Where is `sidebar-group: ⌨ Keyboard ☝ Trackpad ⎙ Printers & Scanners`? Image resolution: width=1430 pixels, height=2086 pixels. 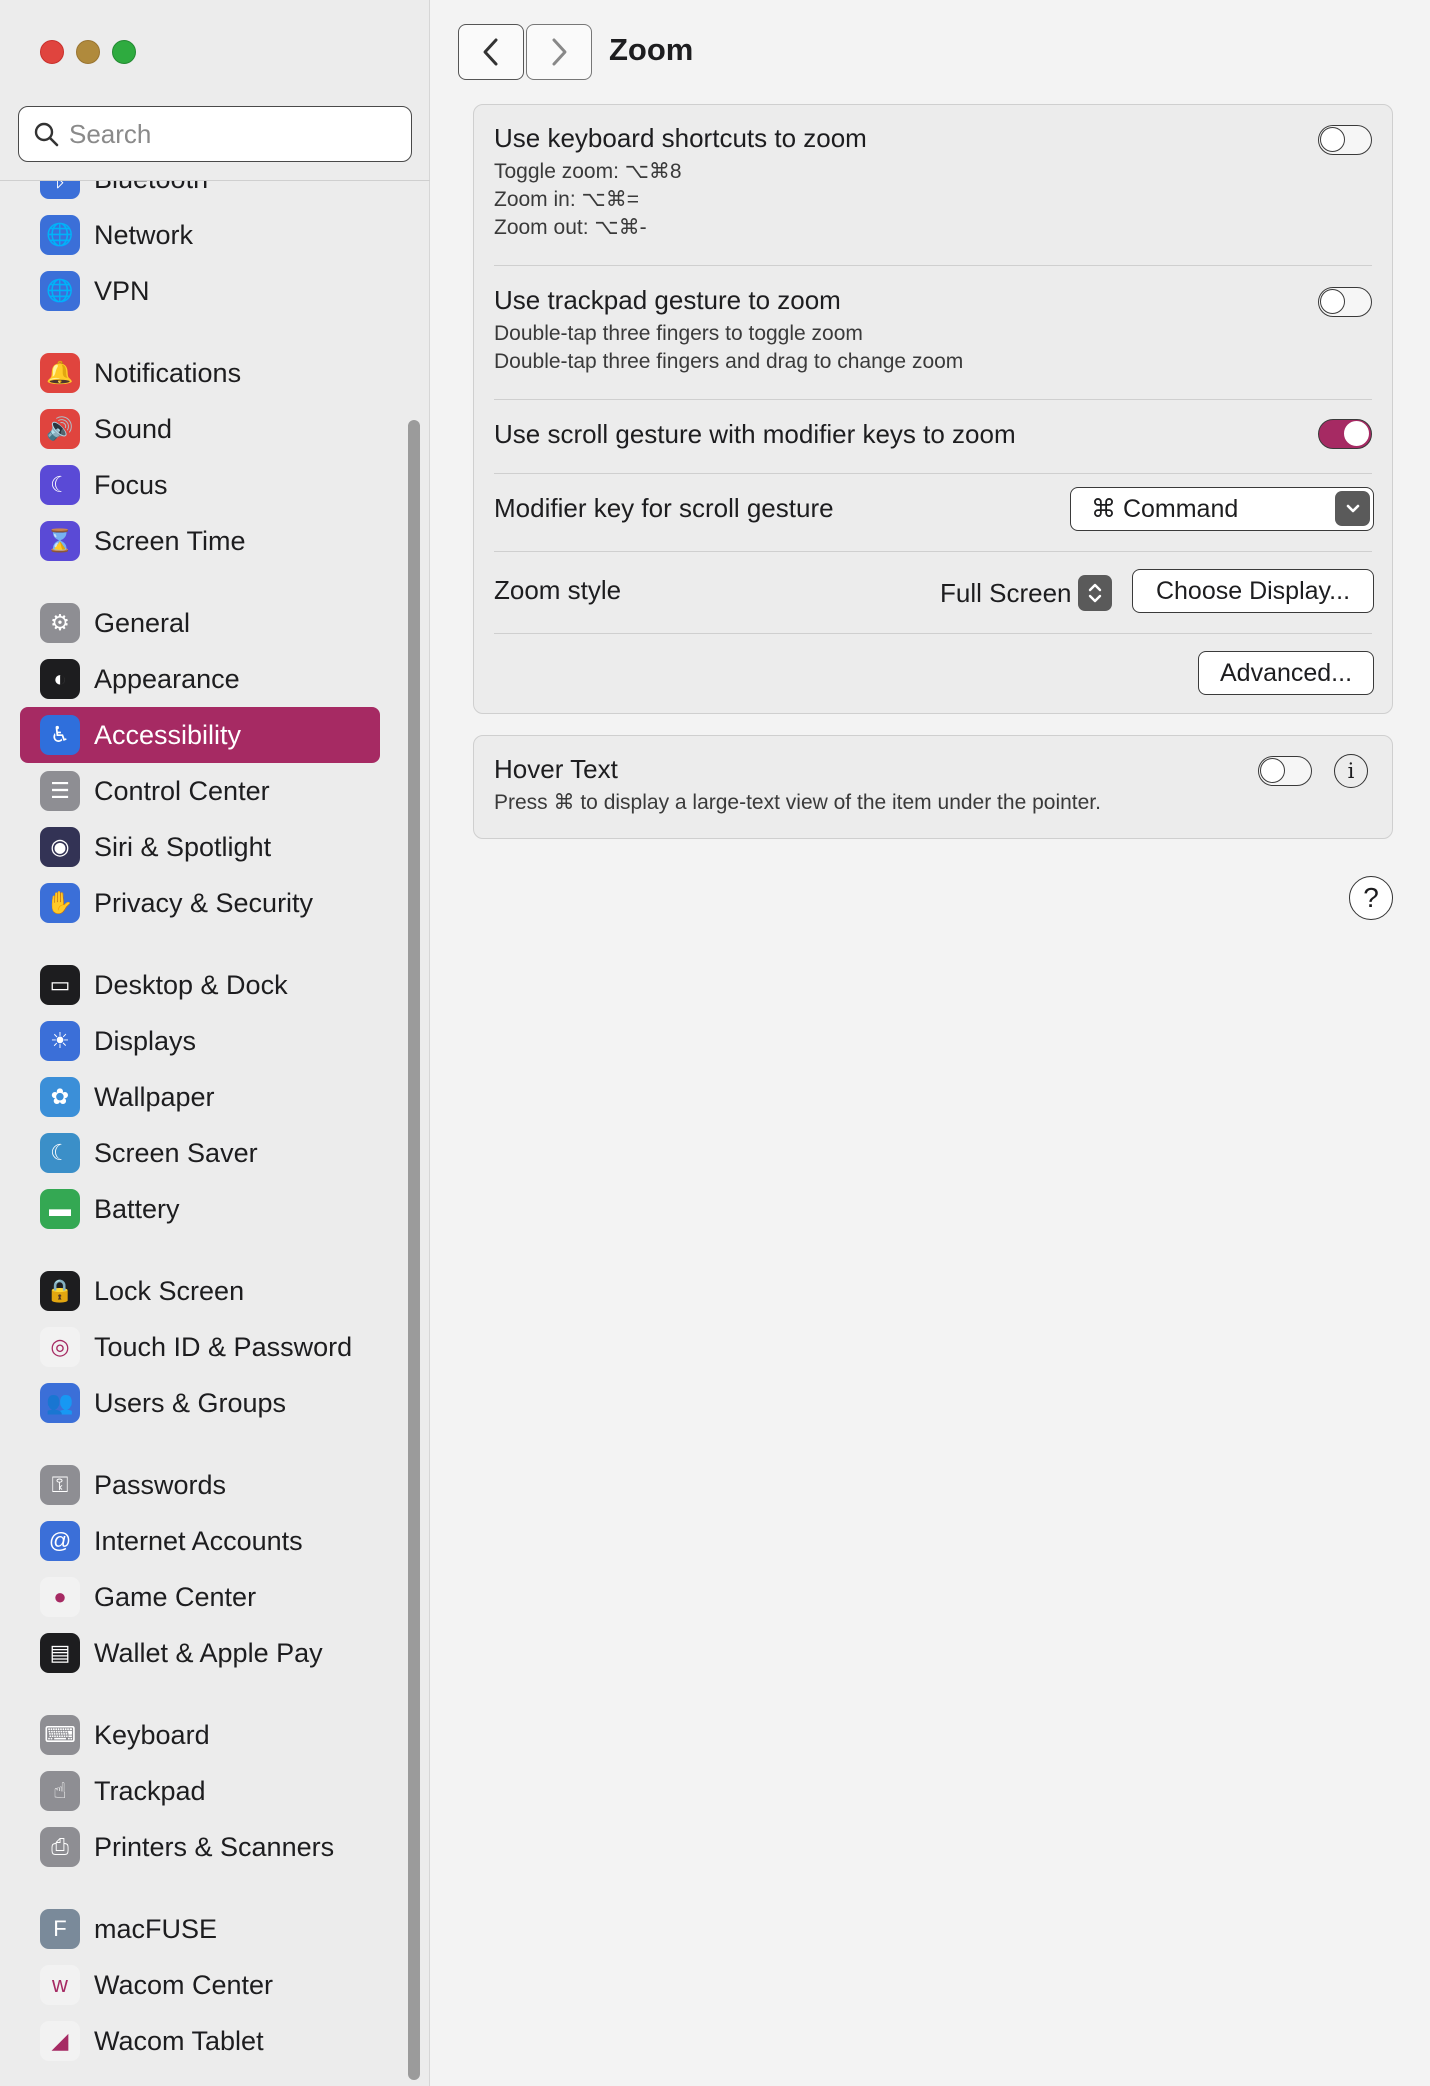 sidebar-group: ⌨ Keyboard ☝ Trackpad ⎙ Printers & Scanners is located at coordinates (200, 1791).